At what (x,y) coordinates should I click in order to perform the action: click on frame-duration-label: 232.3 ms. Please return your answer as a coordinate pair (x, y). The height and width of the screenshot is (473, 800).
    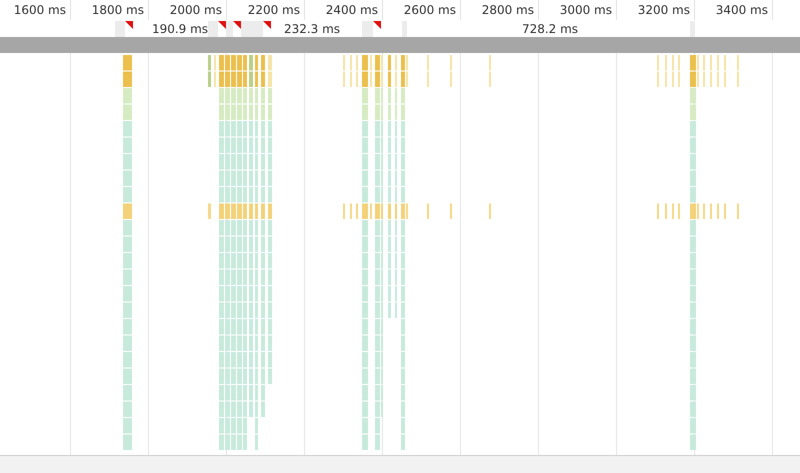
    Looking at the image, I should click on (312, 29).